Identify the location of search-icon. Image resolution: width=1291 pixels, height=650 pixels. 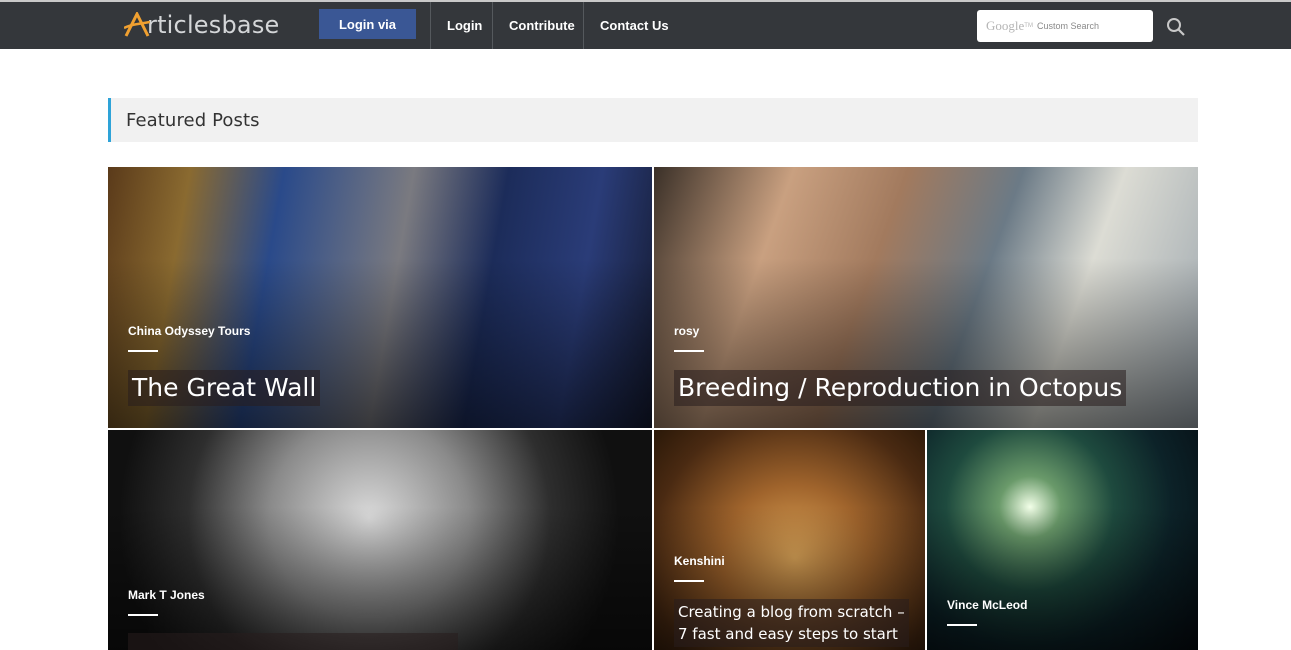
(1176, 27).